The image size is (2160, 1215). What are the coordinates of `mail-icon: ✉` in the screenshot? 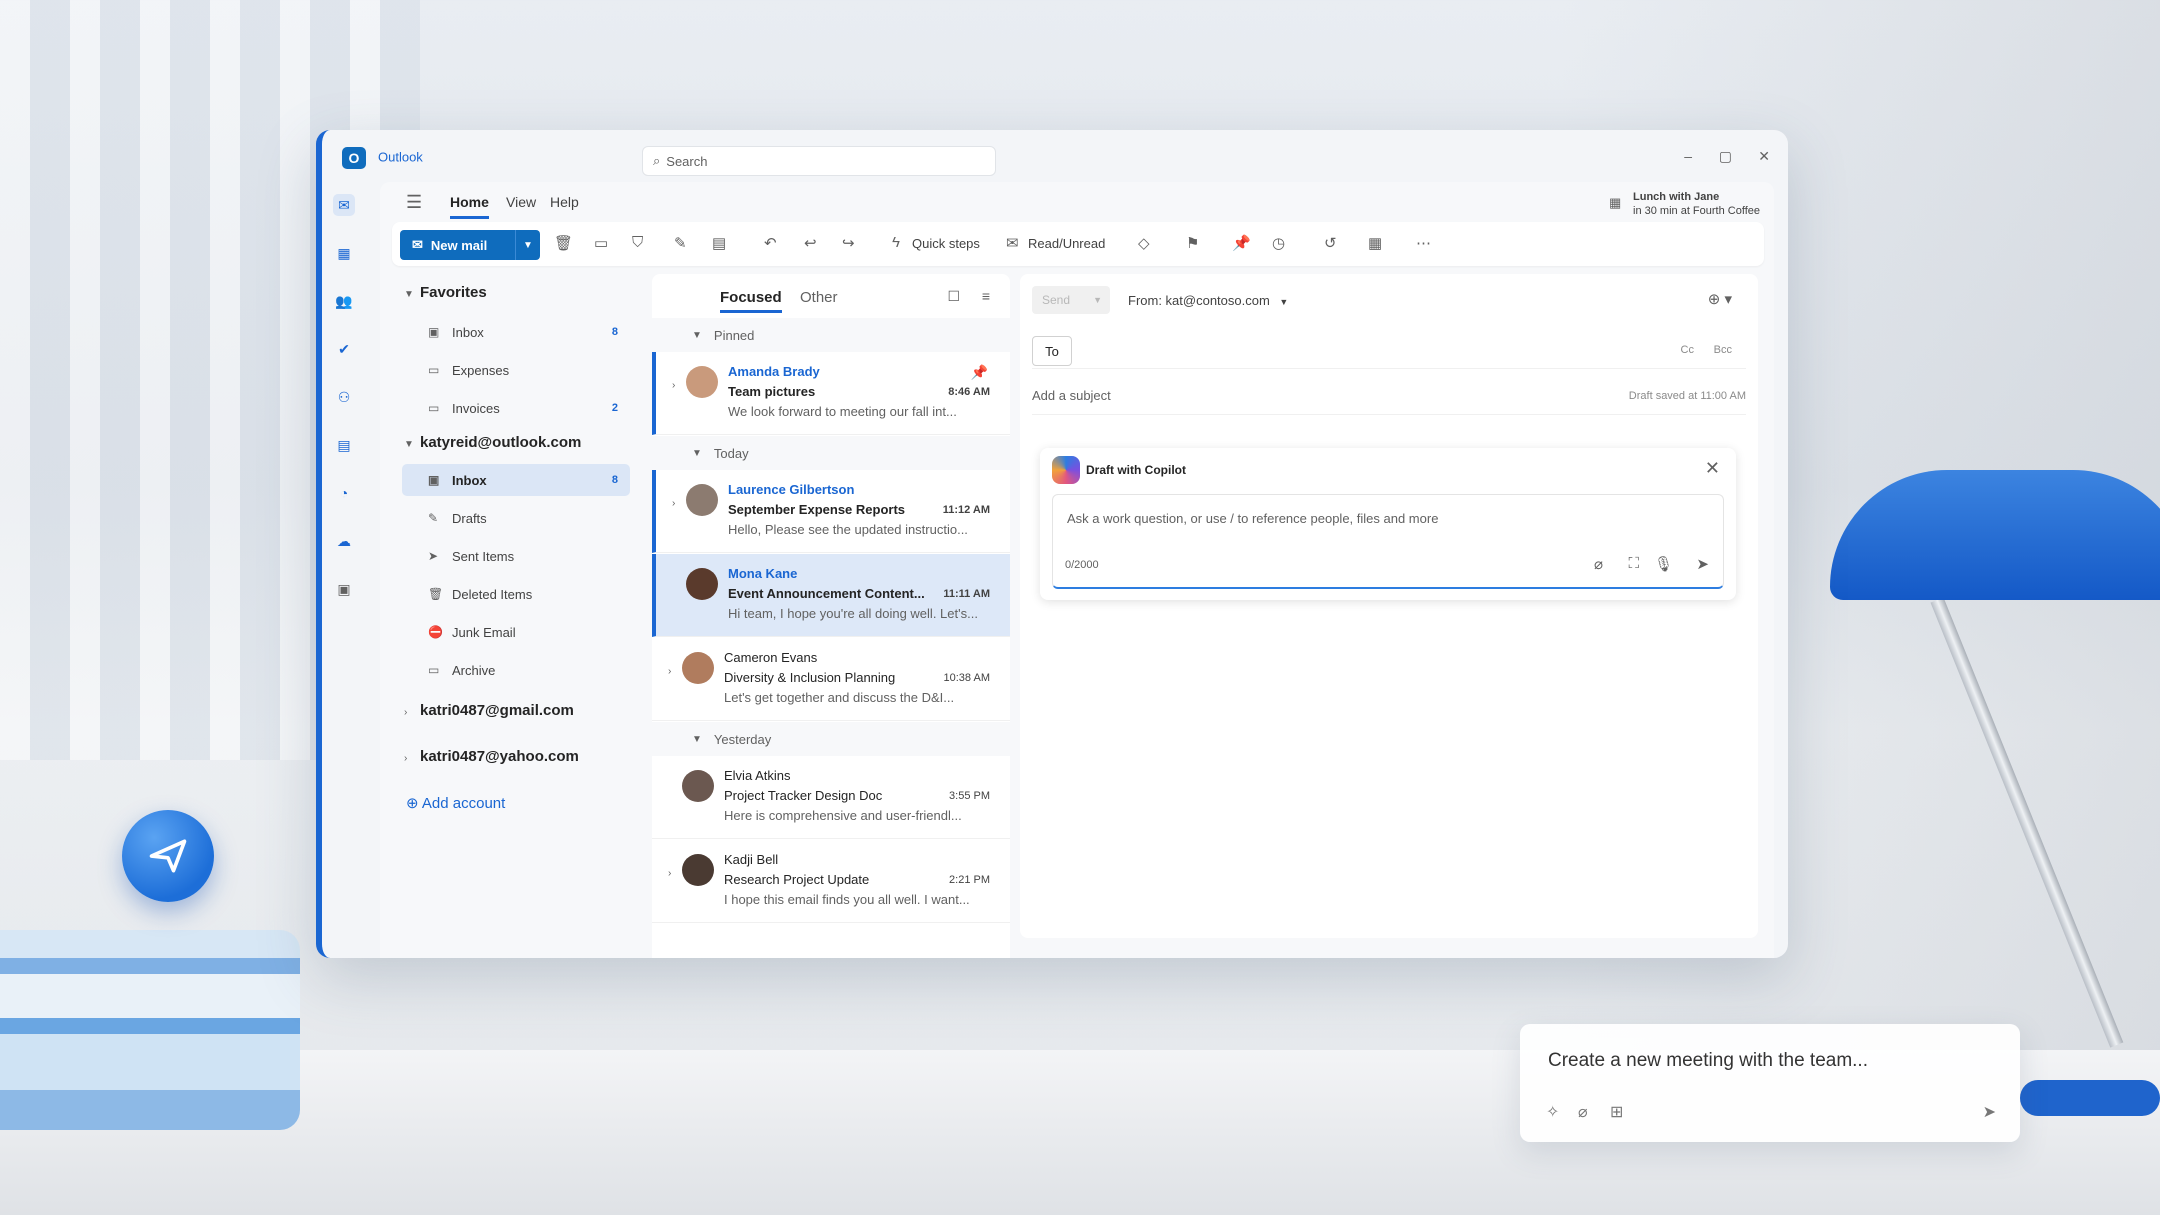 It's located at (344, 205).